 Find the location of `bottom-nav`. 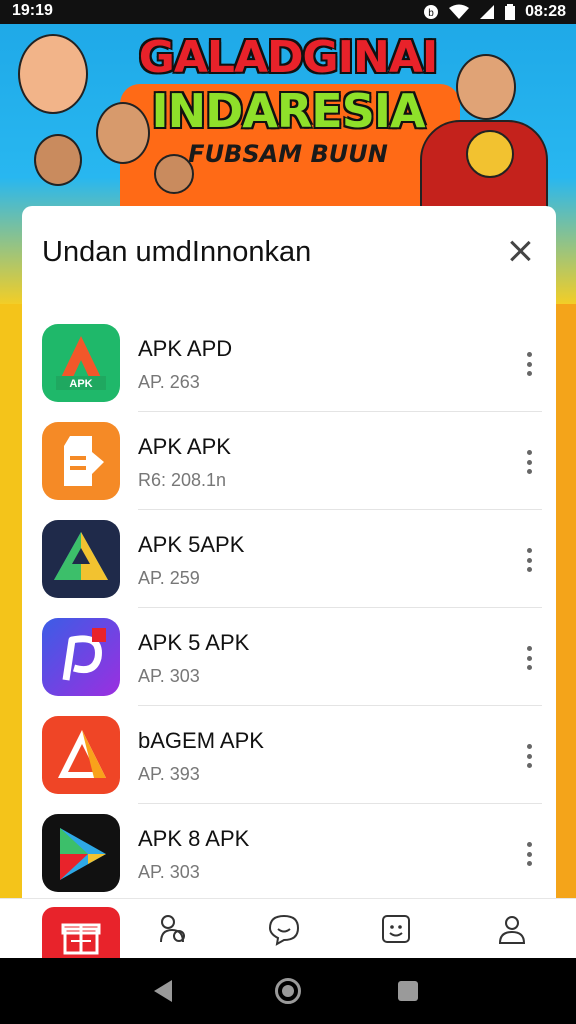

bottom-nav is located at coordinates (288, 932).